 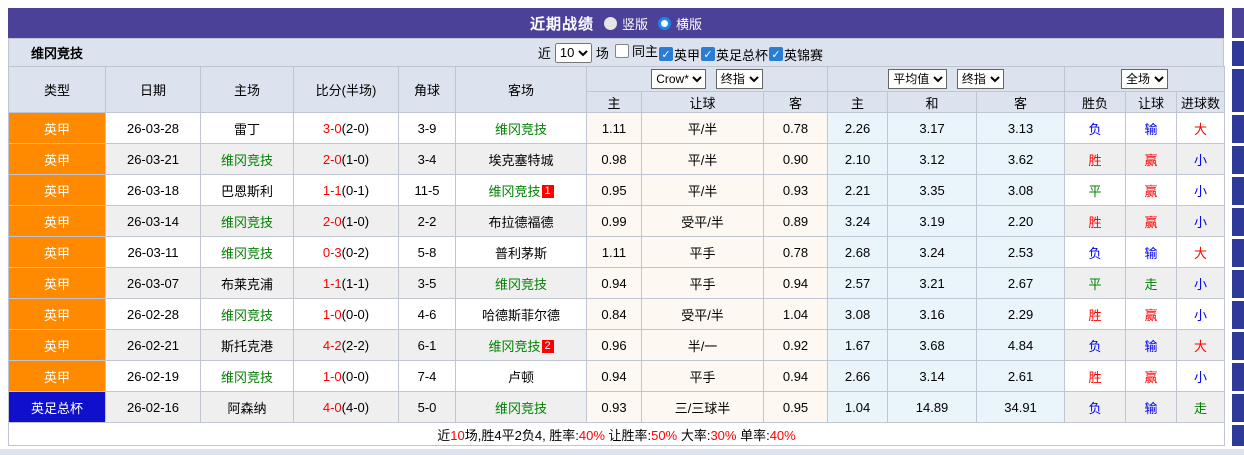 What do you see at coordinates (573, 52) in the screenshot?
I see `near-count-select: 10` at bounding box center [573, 52].